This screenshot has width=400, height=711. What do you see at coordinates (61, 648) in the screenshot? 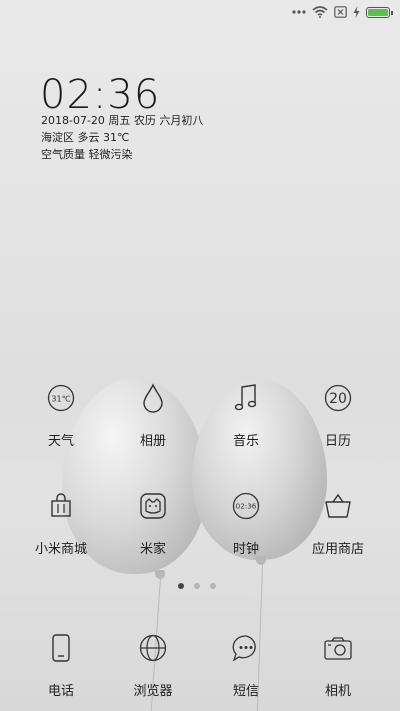
I see `phone-icon` at bounding box center [61, 648].